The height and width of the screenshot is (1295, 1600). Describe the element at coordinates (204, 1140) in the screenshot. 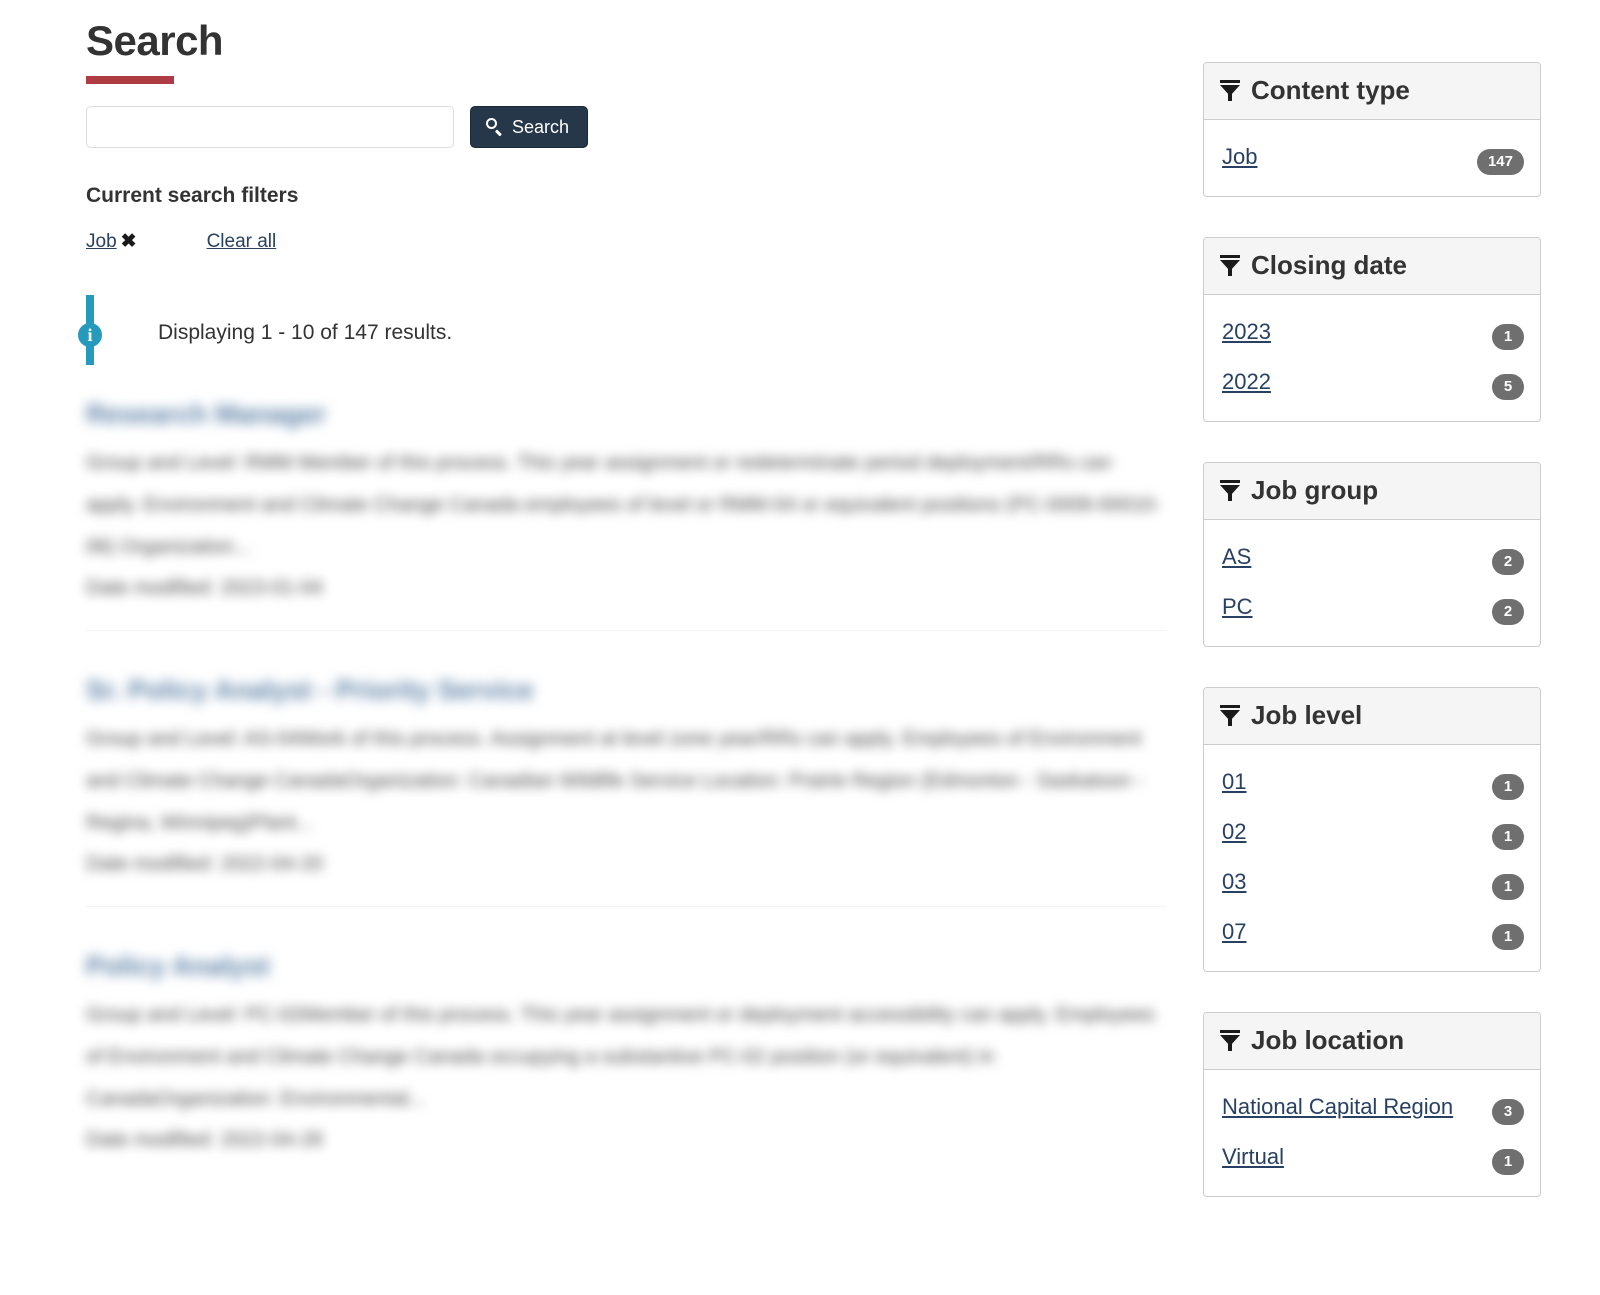

I see `result-date-modified: Date modified: 2022-04-28` at that location.